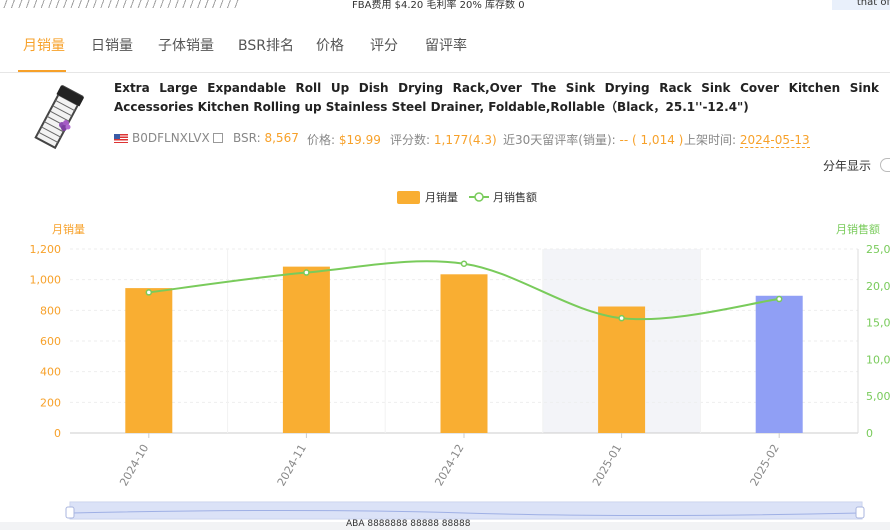 The image size is (890, 530). Describe the element at coordinates (50, 402) in the screenshot. I see `y-left-tick-label: 200` at that location.